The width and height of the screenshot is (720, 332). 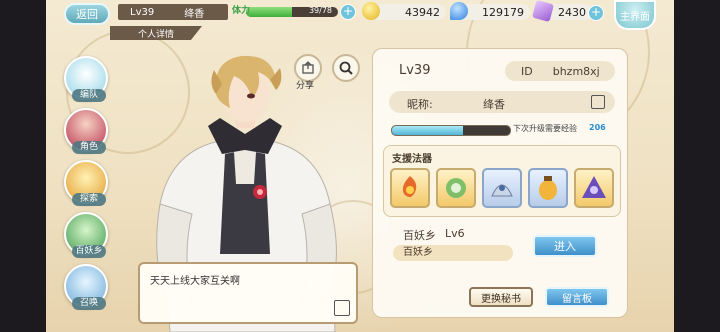 I want to click on ticket-plus-button: +, so click(x=596, y=13).